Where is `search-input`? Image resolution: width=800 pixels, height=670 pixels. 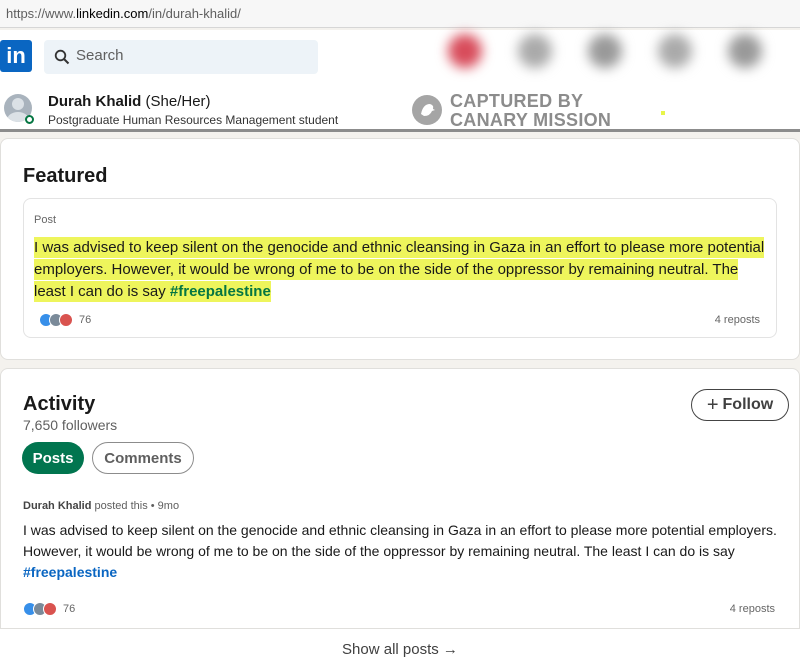
search-input is located at coordinates (186, 55).